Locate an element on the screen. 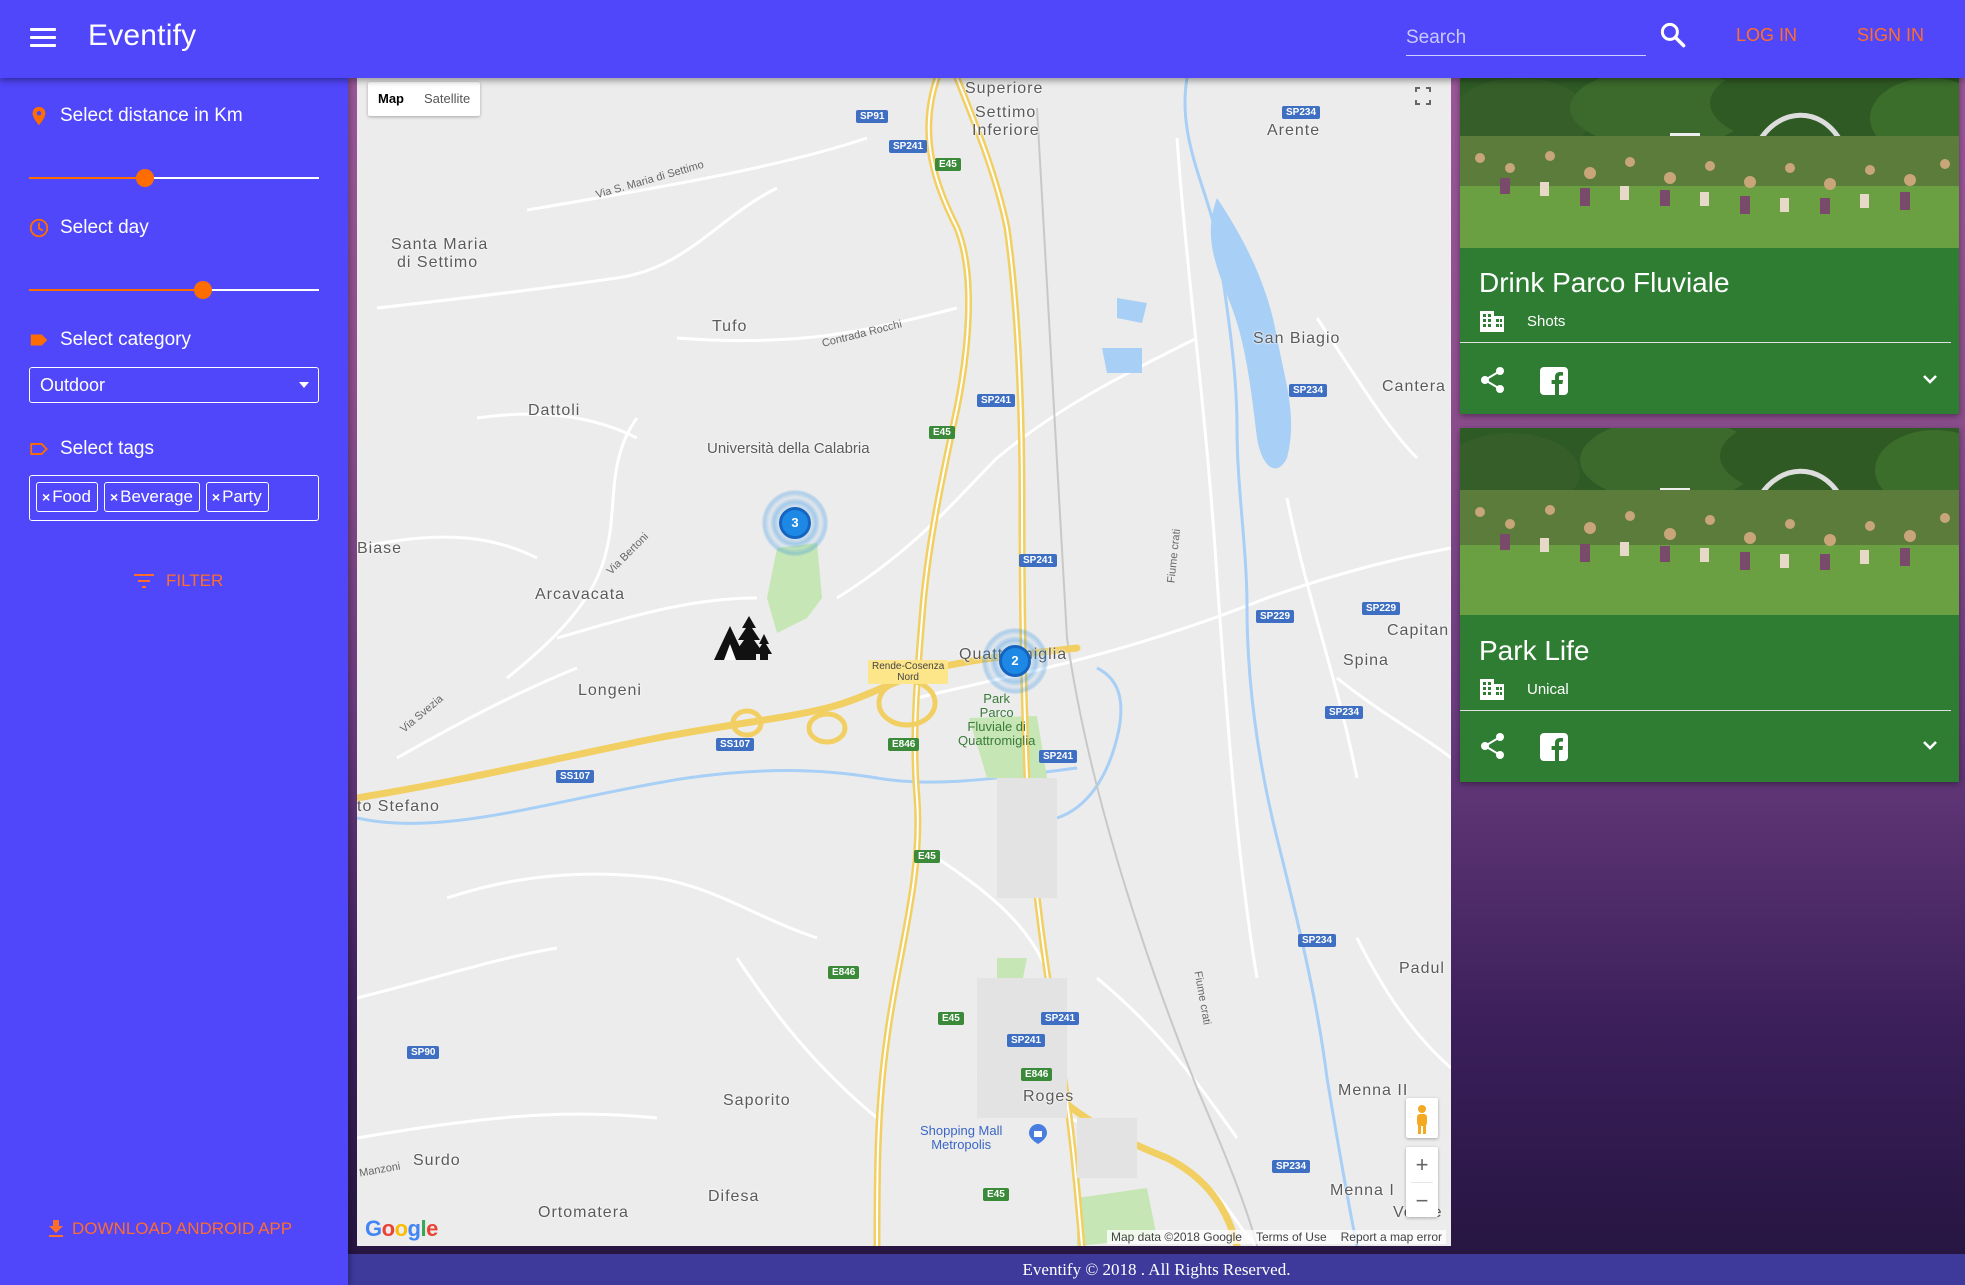 The image size is (1965, 1285). category-label: Select category is located at coordinates (125, 339).